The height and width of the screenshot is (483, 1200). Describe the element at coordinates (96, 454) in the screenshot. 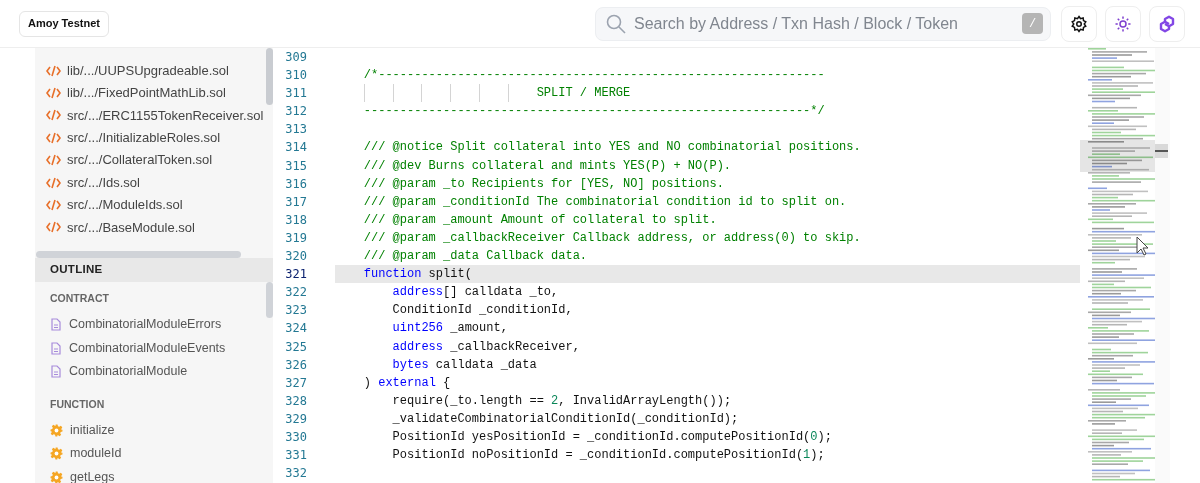

I see `outline-item: moduleId` at that location.